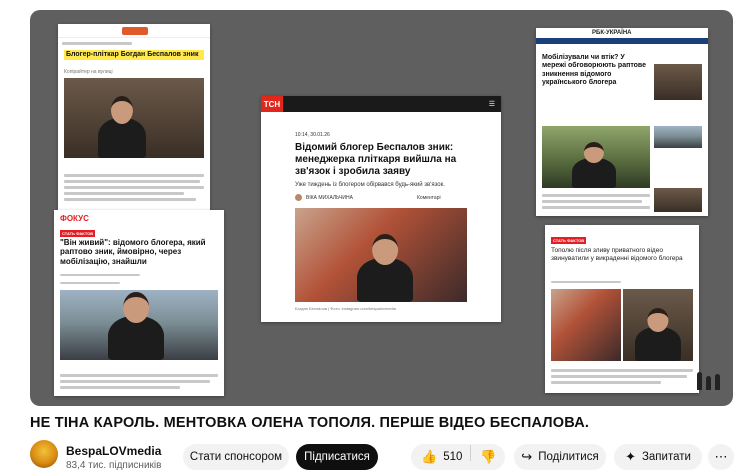 Image resolution: width=740 pixels, height=471 pixels. Describe the element at coordinates (596, 157) in the screenshot. I see `card3-photo` at that location.